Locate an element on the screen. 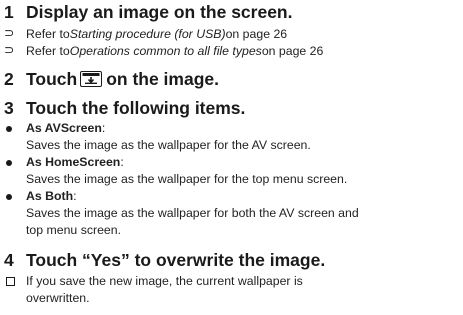 Image resolution: width=463 pixels, height=315 pixels. step-2-number: 2 is located at coordinates (9, 79).